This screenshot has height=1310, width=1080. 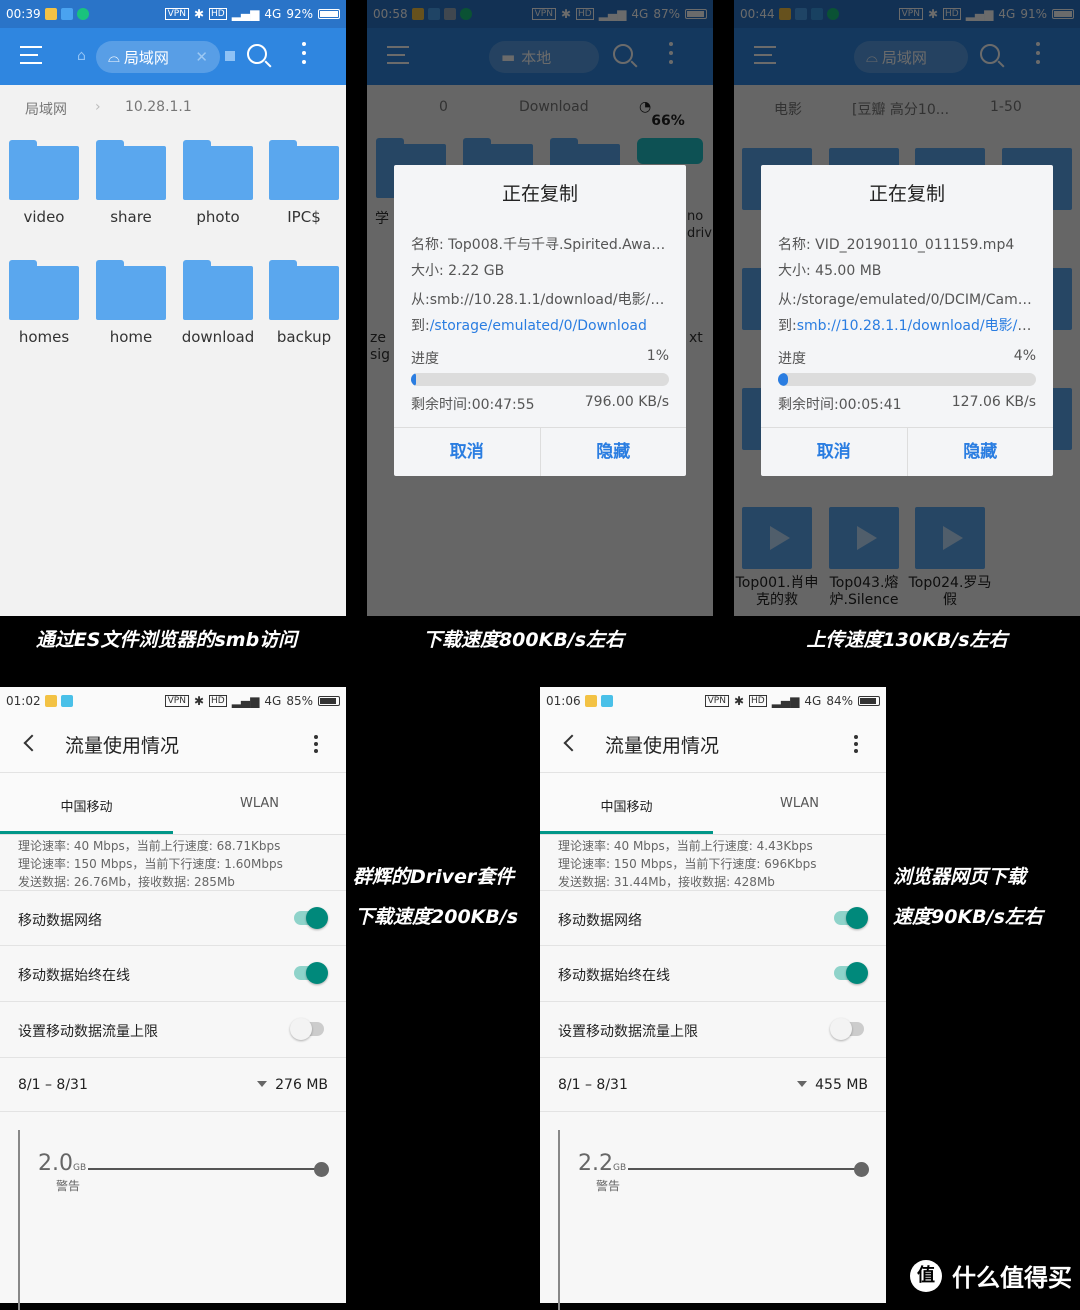 What do you see at coordinates (201, 57) in the screenshot?
I see `close-icon: ✕` at bounding box center [201, 57].